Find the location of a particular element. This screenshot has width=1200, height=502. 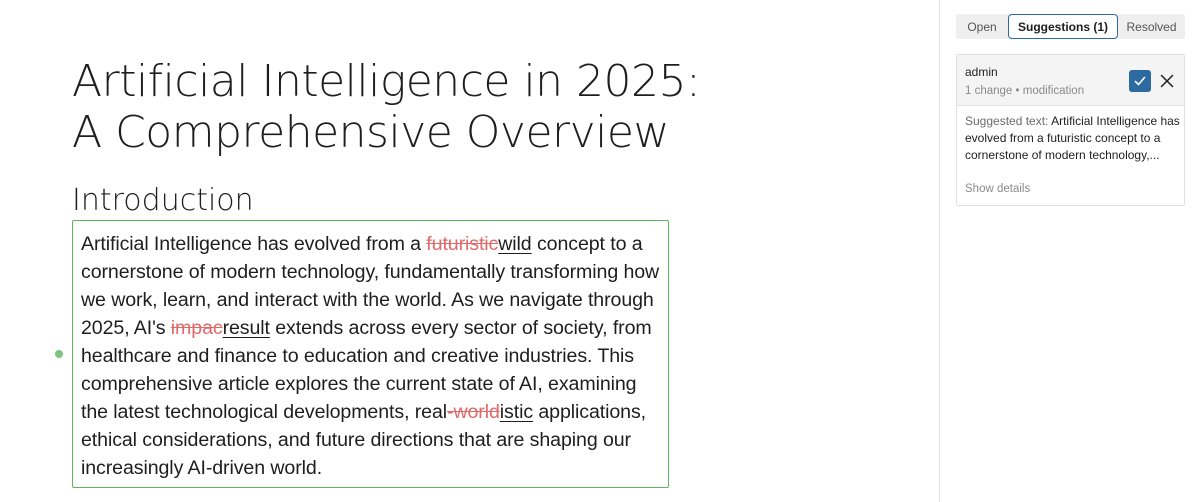

suggested-deletion: futuristic is located at coordinates (462, 244).